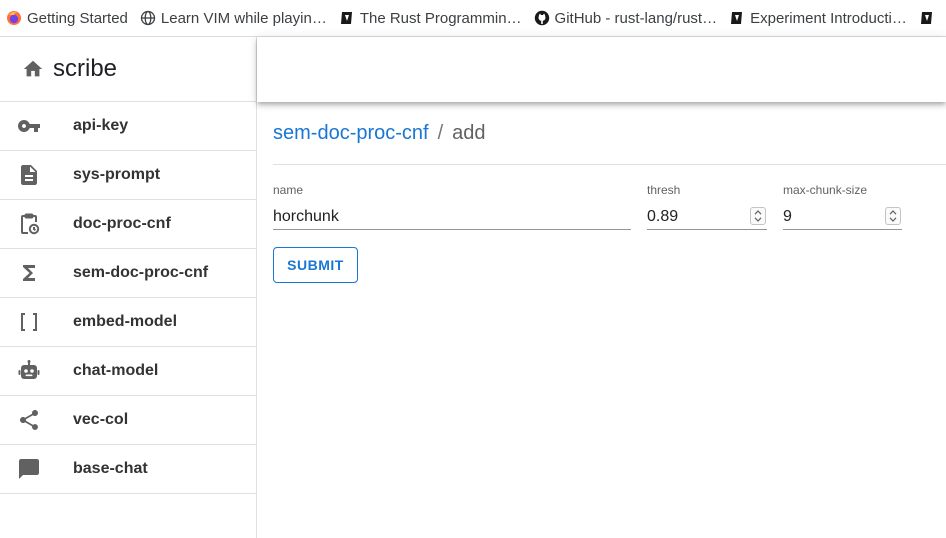 This screenshot has width=946, height=538. Describe the element at coordinates (842, 217) in the screenshot. I see `max-chunk-size-input-wrapper` at that location.